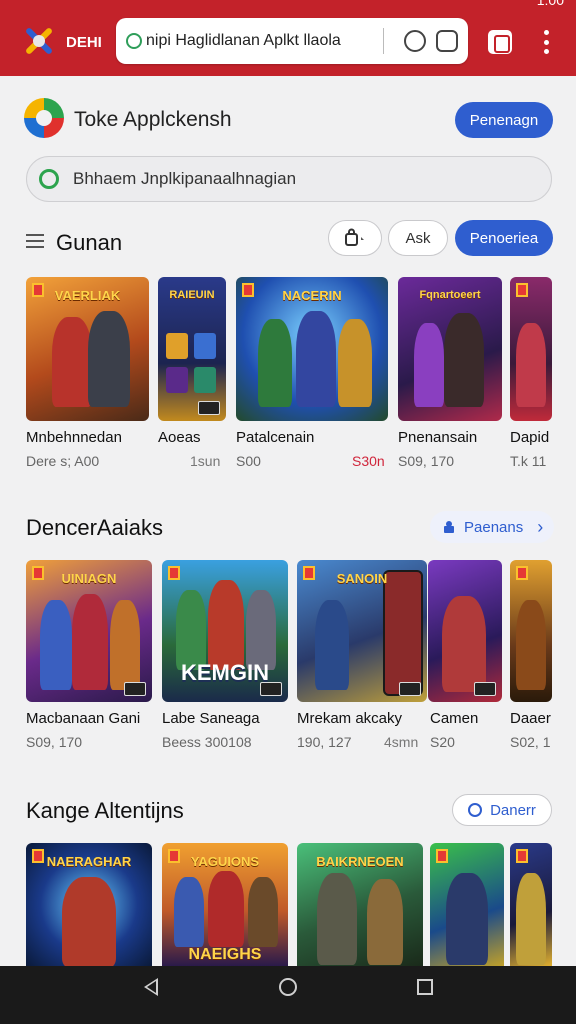 The height and width of the screenshot is (1024, 576). What do you see at coordinates (383, 41) in the screenshot?
I see `url-divider` at bounding box center [383, 41].